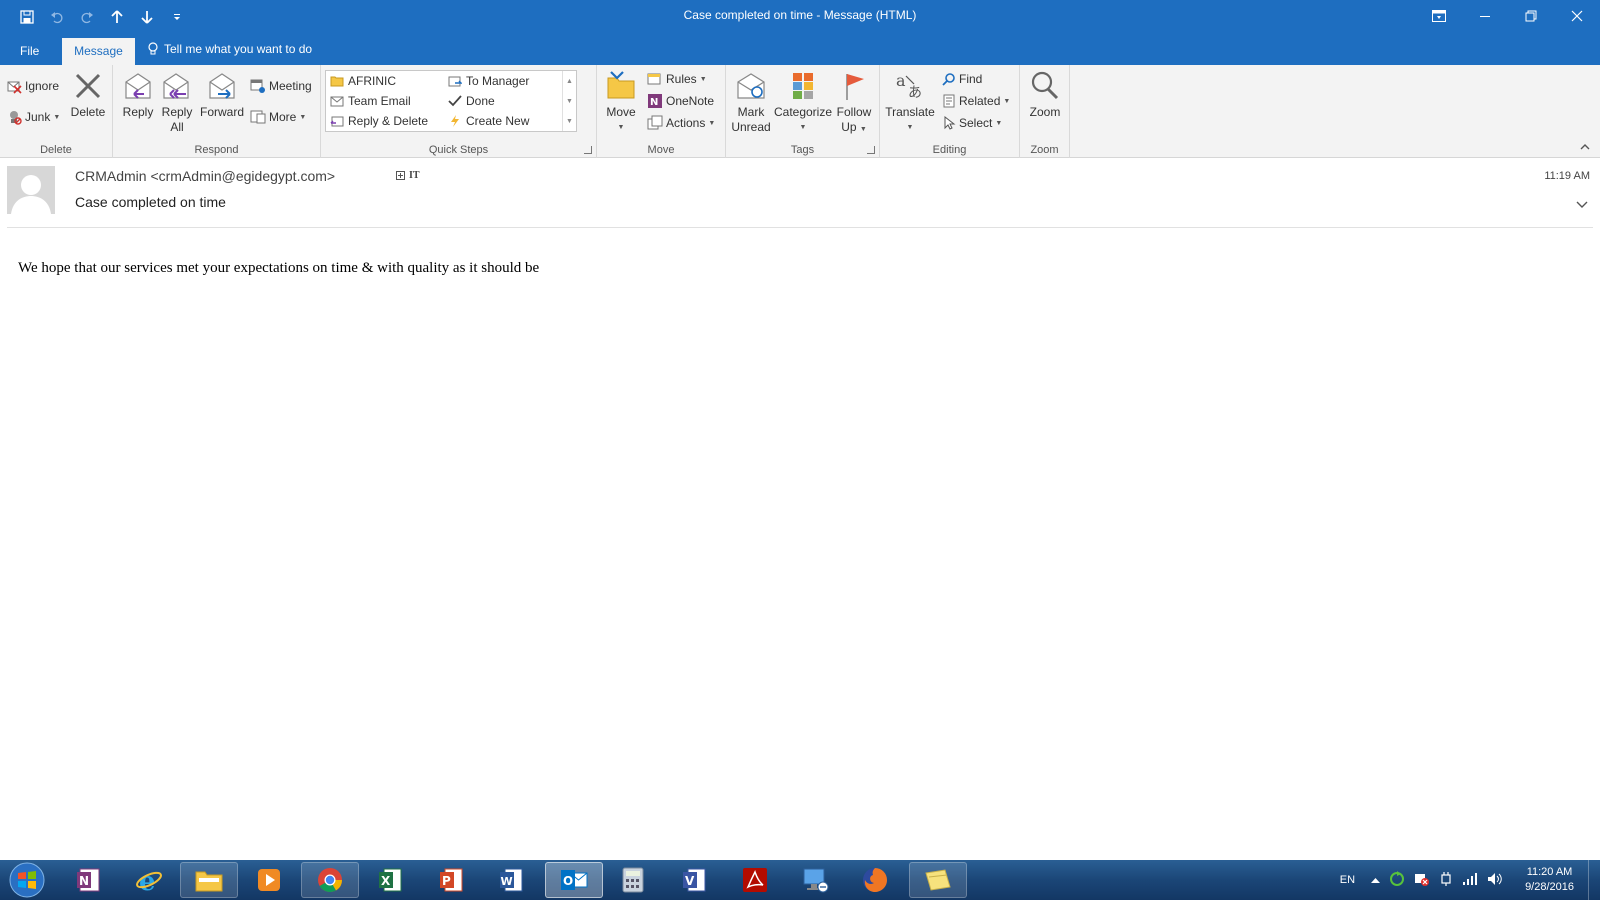 The image size is (1600, 900). Describe the element at coordinates (209, 880) in the screenshot. I see `taskbar-file-explorer` at that location.